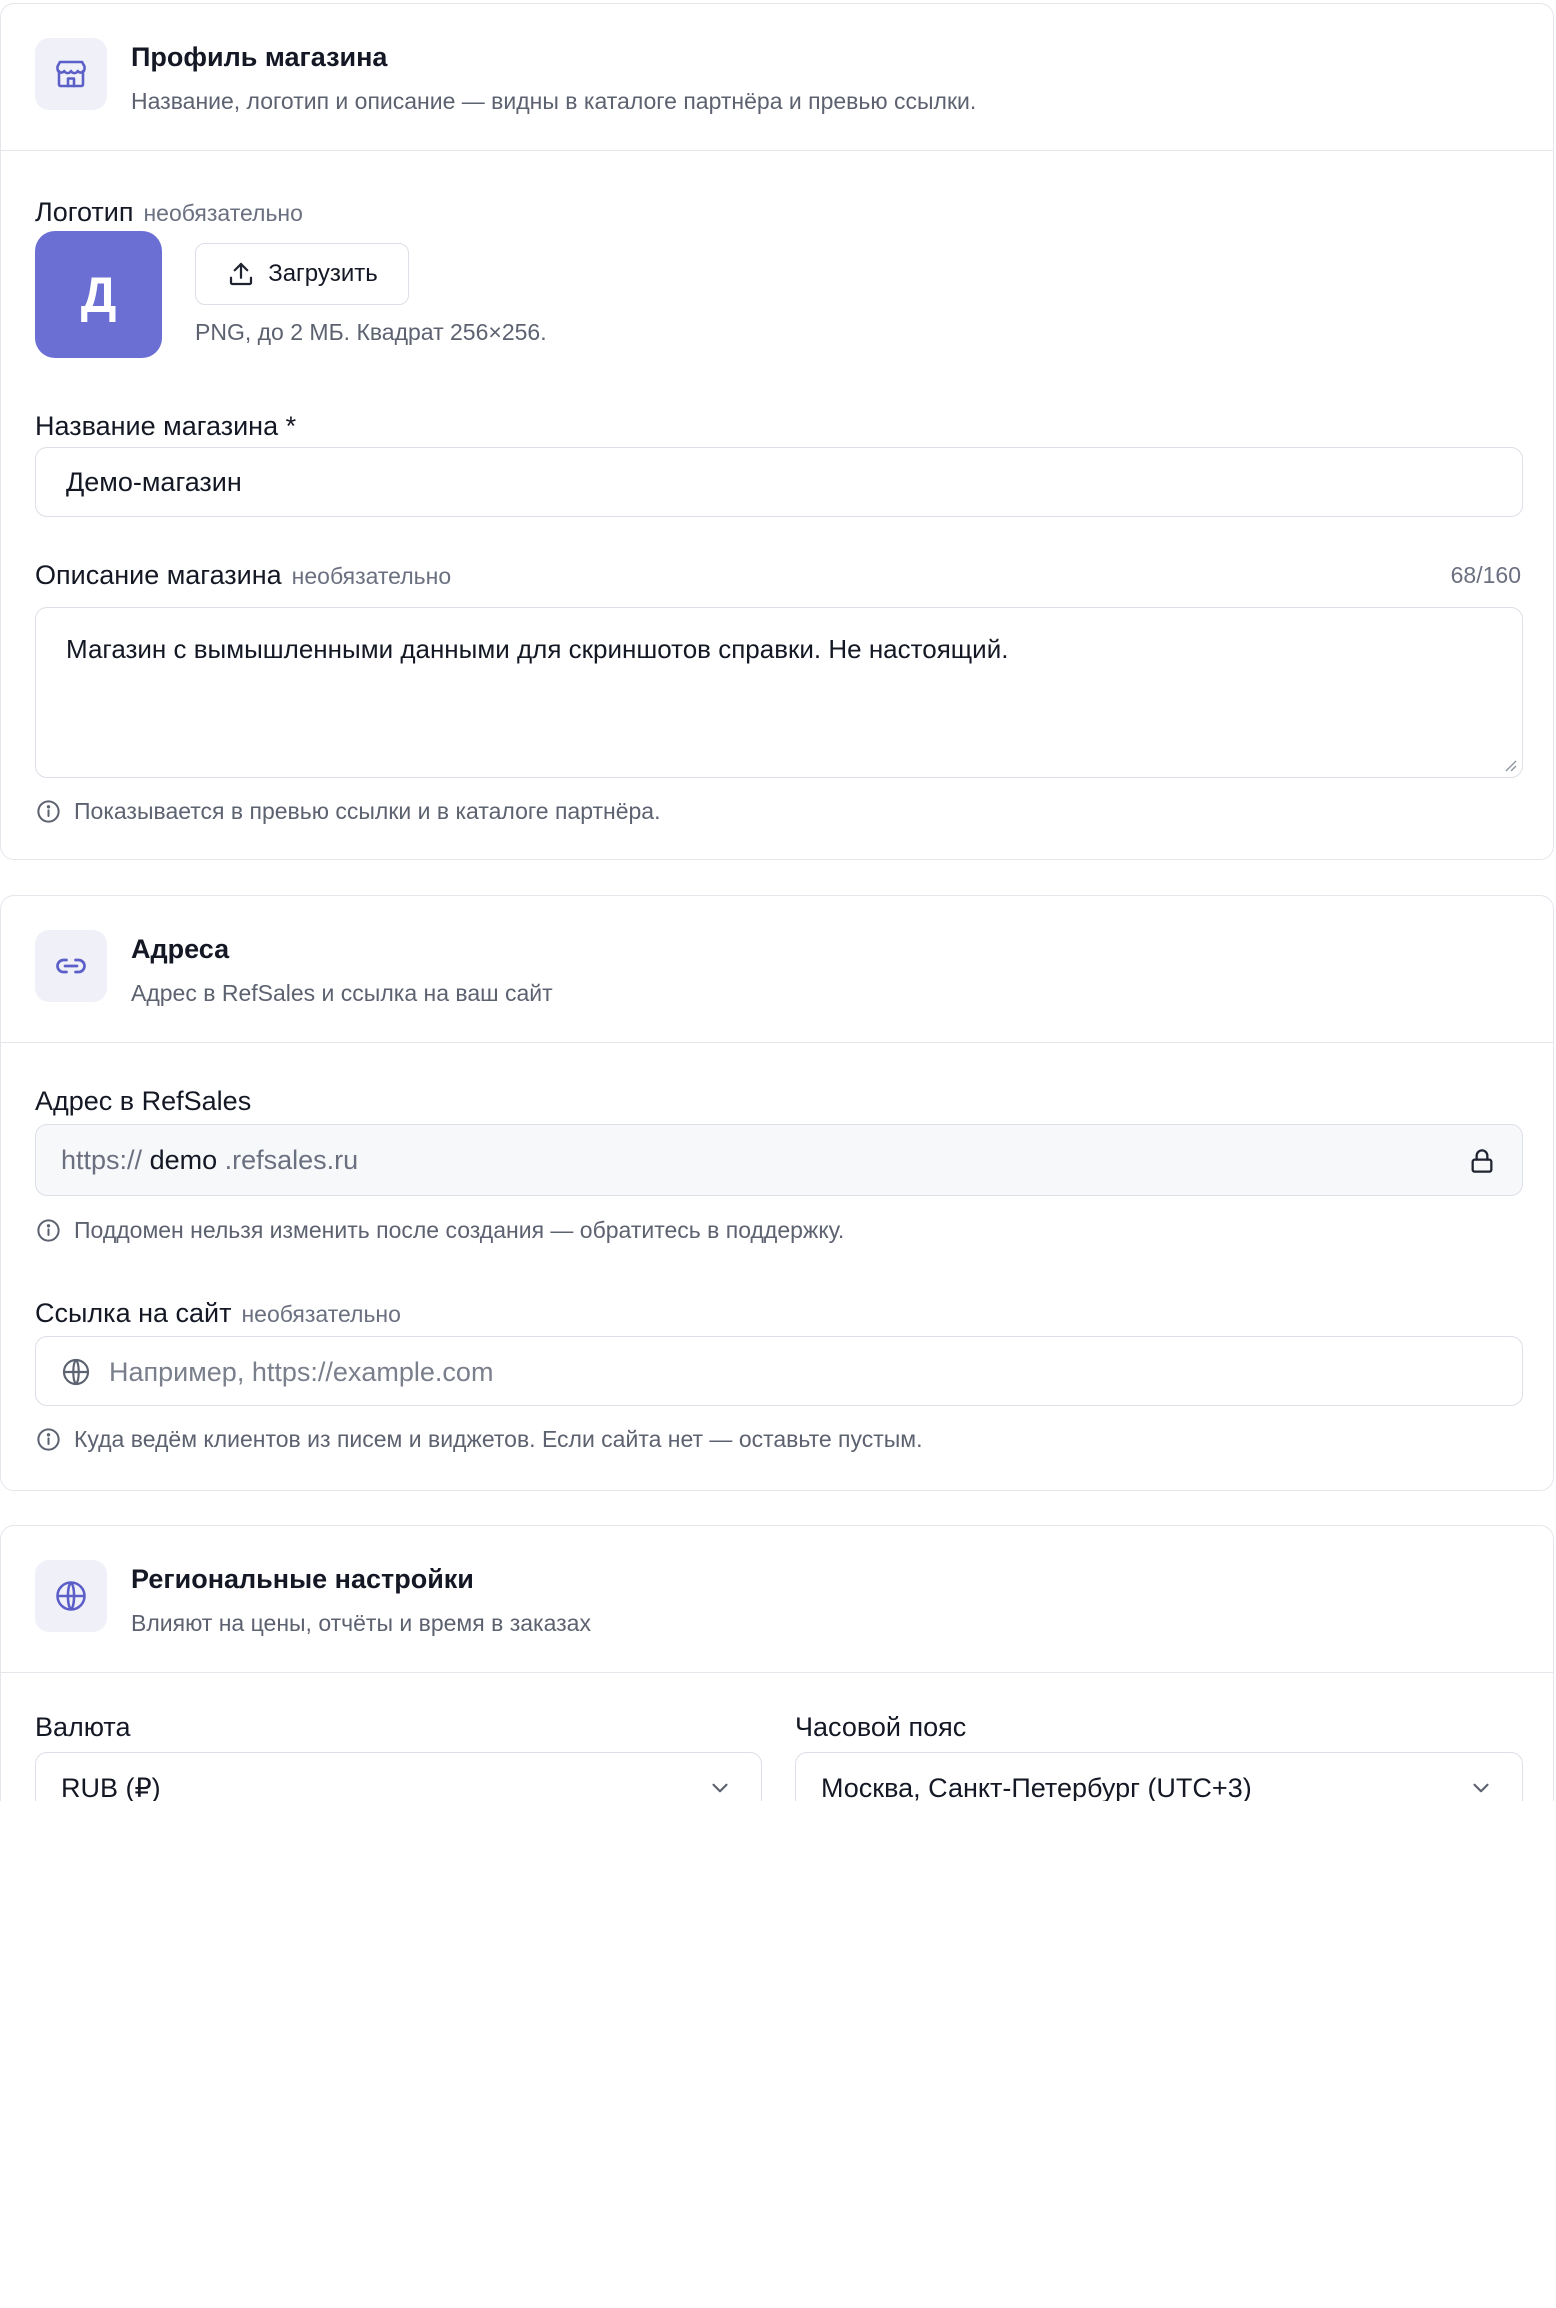 This screenshot has width=1556, height=2308. What do you see at coordinates (342, 993) in the screenshot?
I see `section-subtitle: Адрес в RefSales и ссылка на ваш сайт` at bounding box center [342, 993].